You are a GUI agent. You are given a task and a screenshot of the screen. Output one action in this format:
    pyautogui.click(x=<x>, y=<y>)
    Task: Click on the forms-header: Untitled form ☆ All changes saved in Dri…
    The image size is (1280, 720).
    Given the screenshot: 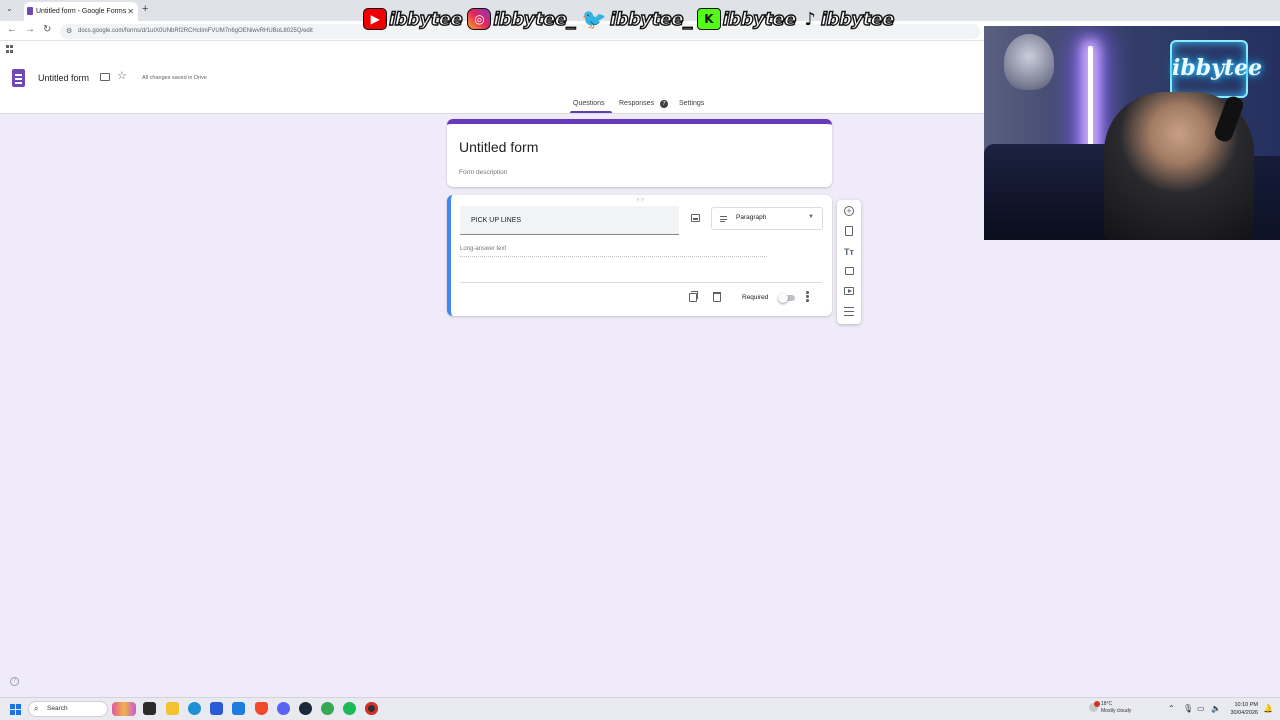 What is the action you would take?
    pyautogui.click(x=492, y=85)
    